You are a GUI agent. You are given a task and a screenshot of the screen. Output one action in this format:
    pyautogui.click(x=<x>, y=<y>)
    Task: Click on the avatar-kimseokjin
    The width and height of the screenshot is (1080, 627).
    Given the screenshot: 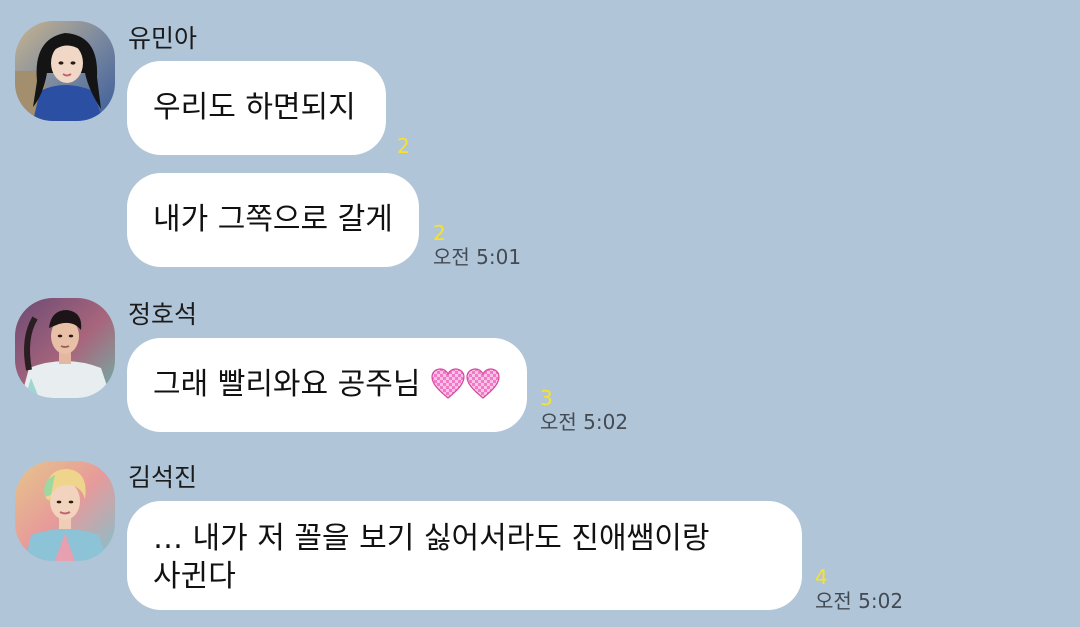 What is the action you would take?
    pyautogui.click(x=65, y=511)
    